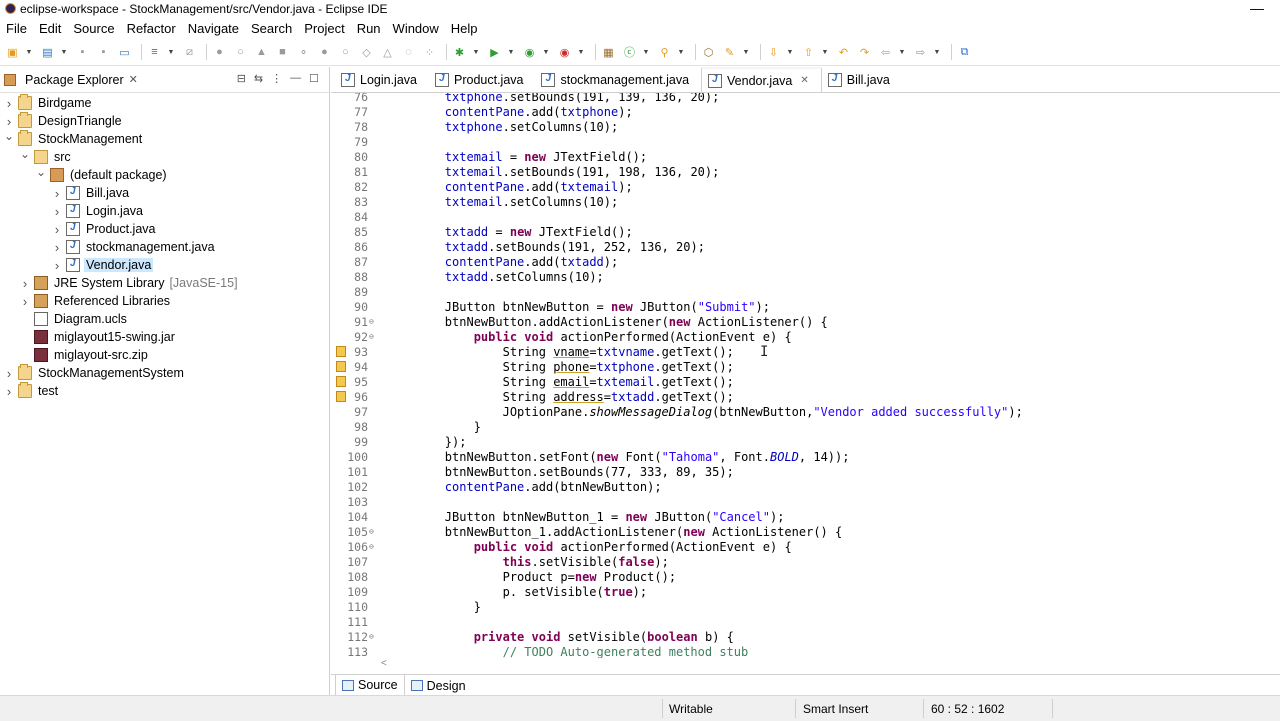 The height and width of the screenshot is (721, 1280). Describe the element at coordinates (429, 52) in the screenshot. I see `debug-control-11-icon: ⁘` at that location.